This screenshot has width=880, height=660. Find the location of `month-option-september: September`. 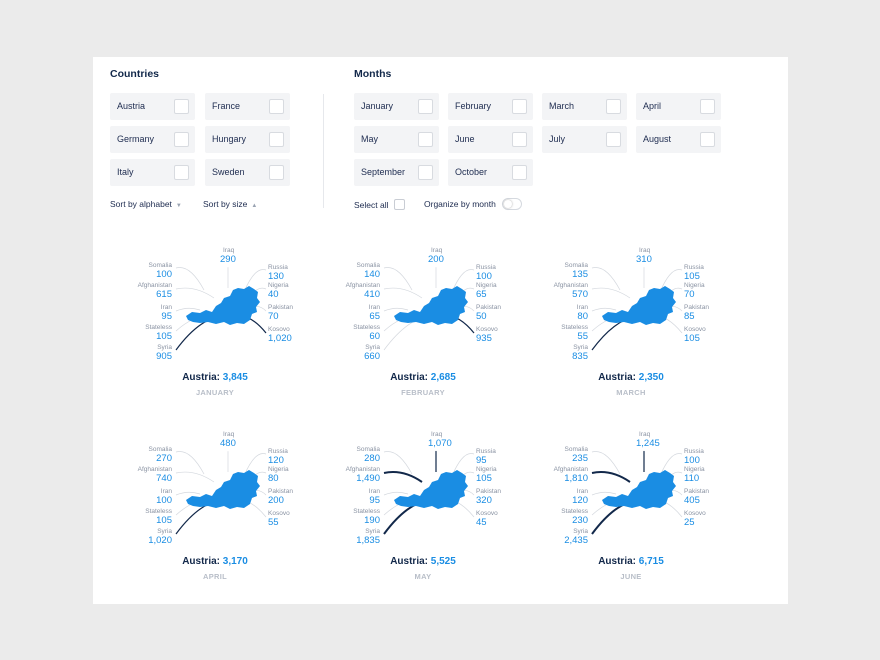

month-option-september: September is located at coordinates (396, 172).